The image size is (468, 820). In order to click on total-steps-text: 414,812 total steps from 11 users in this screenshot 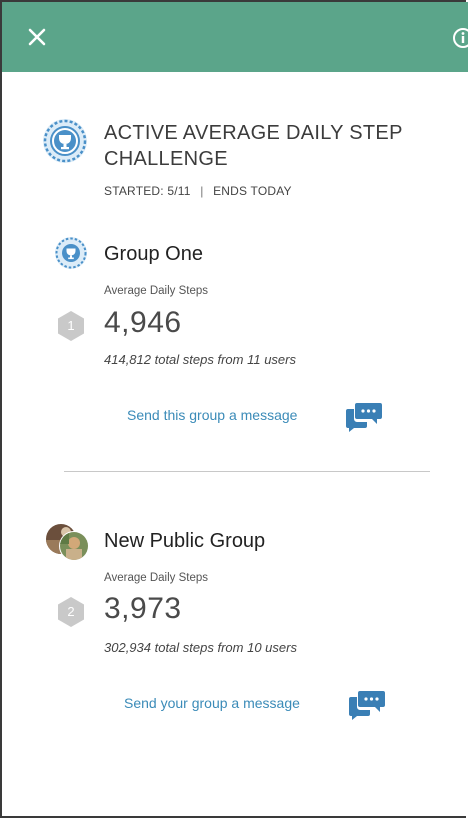, I will do `click(200, 359)`.